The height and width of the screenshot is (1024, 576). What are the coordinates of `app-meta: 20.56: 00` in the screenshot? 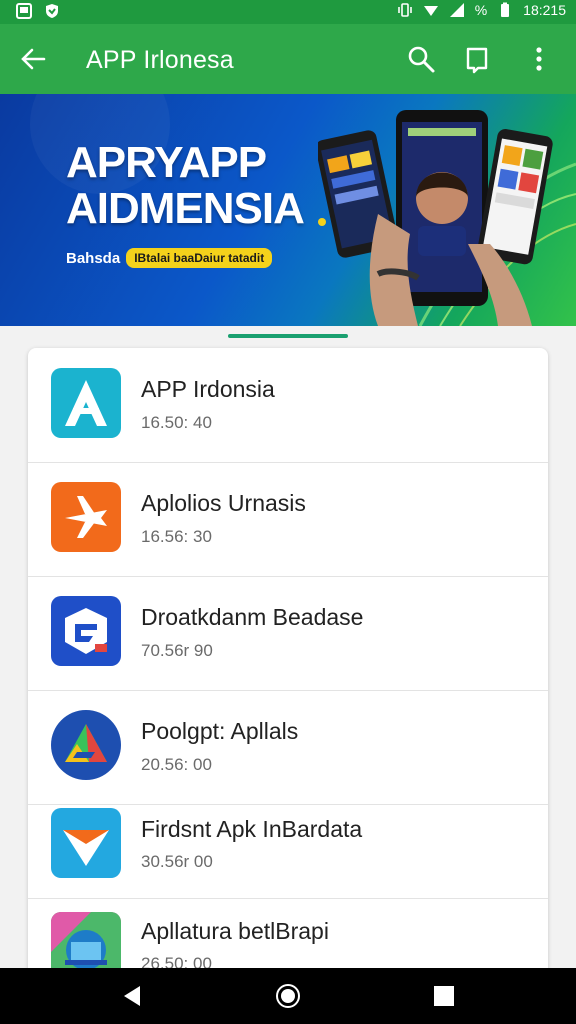 It's located at (176, 764).